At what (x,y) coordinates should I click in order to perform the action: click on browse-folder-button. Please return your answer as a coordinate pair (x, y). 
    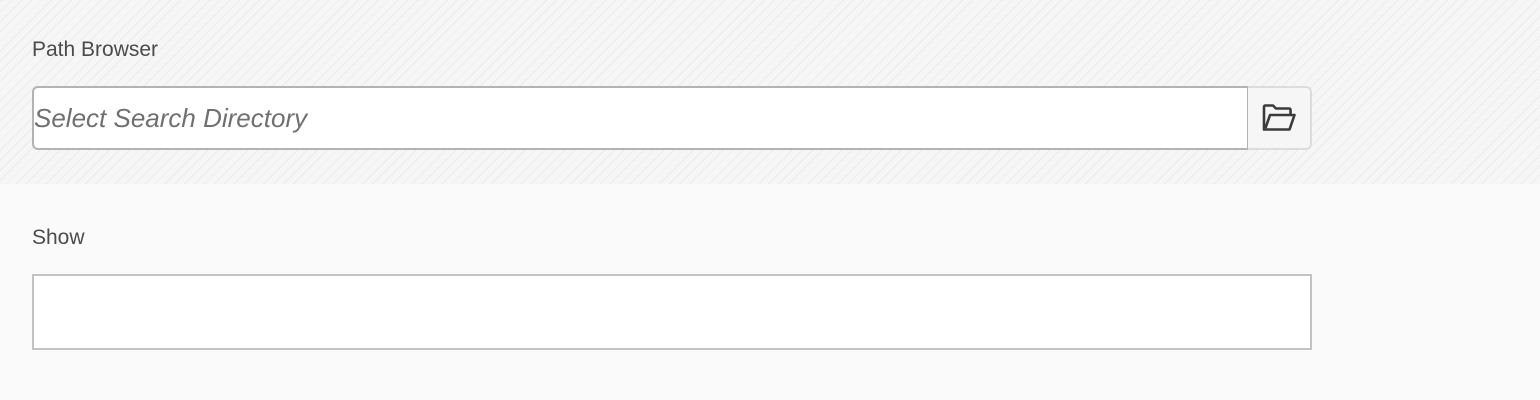
    Looking at the image, I should click on (1280, 118).